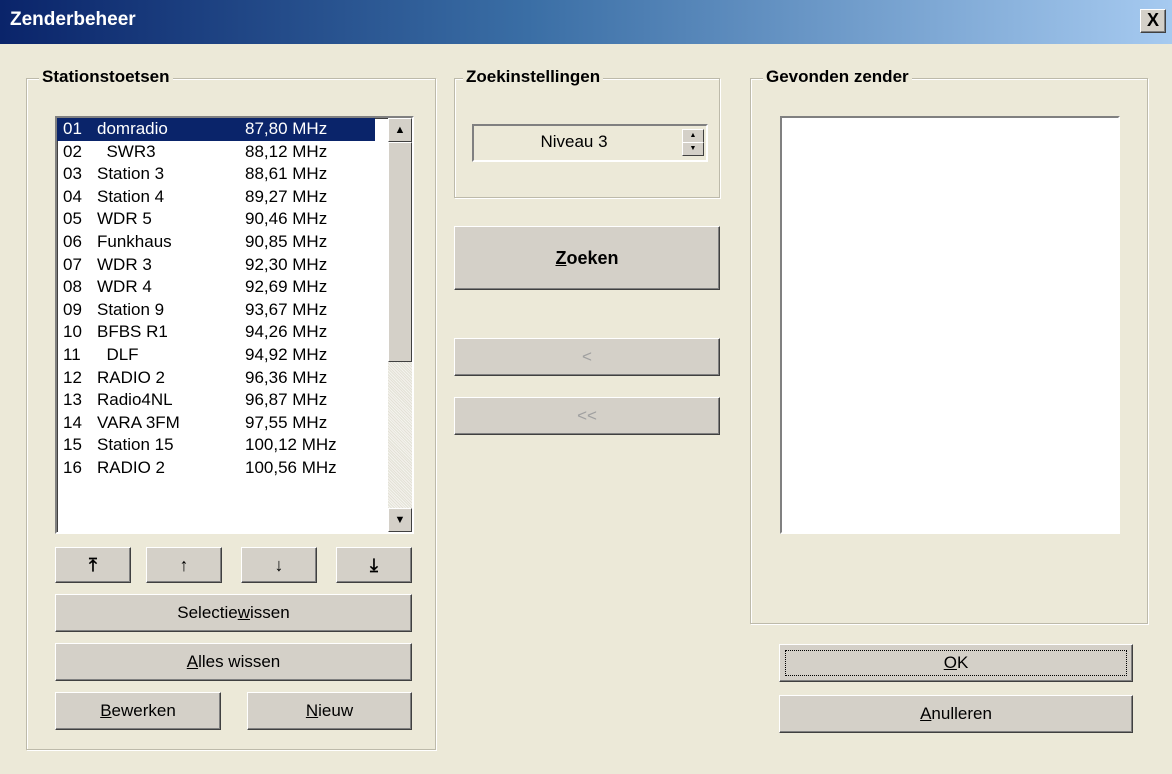 This screenshot has height=774, width=1172. Describe the element at coordinates (234, 378) in the screenshot. I see `station-row: 12 RADIO 2 96,36 MHz` at that location.